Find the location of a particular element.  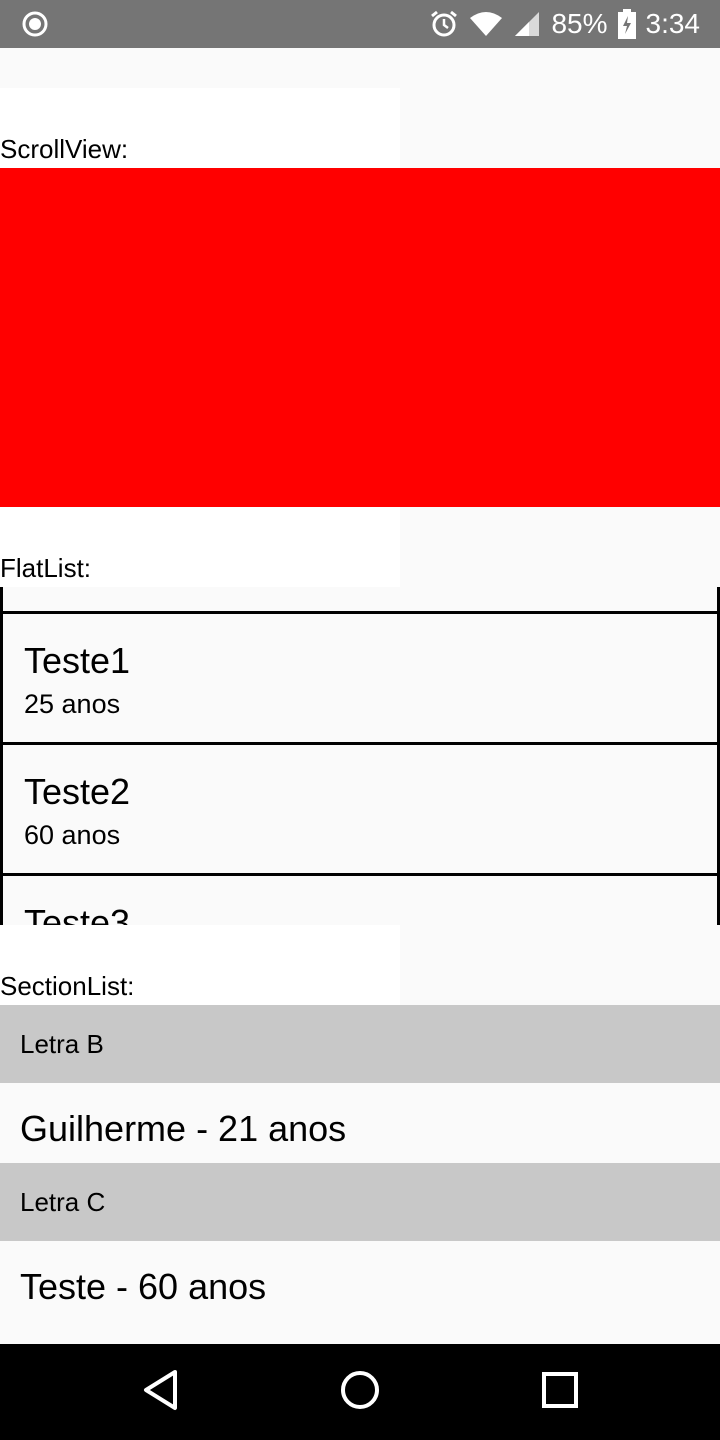

flatlist-item: Teste2 60 anos is located at coordinates (360, 807).